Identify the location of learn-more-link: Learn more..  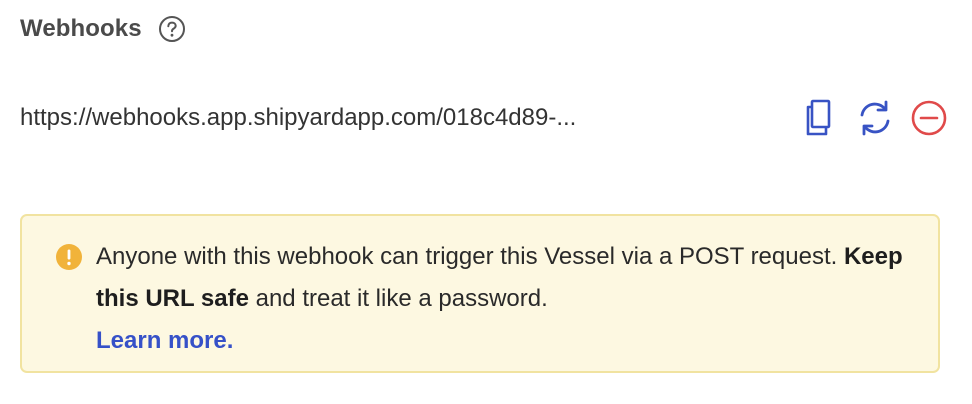
(164, 340).